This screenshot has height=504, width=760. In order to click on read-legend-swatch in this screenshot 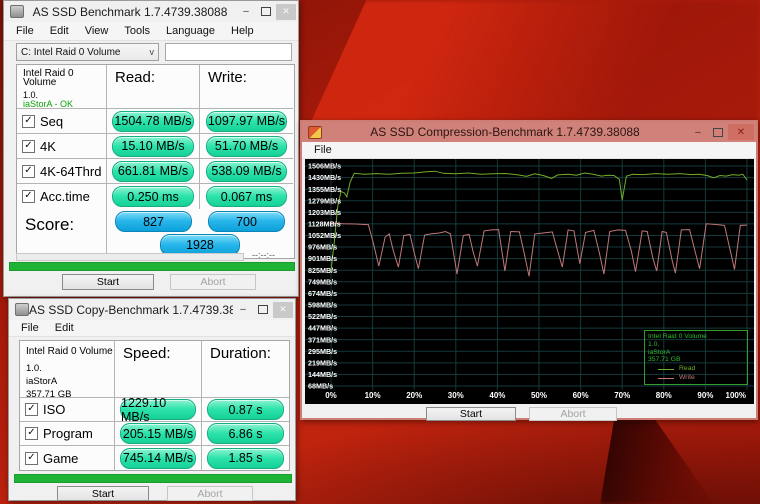, I will do `click(666, 369)`.